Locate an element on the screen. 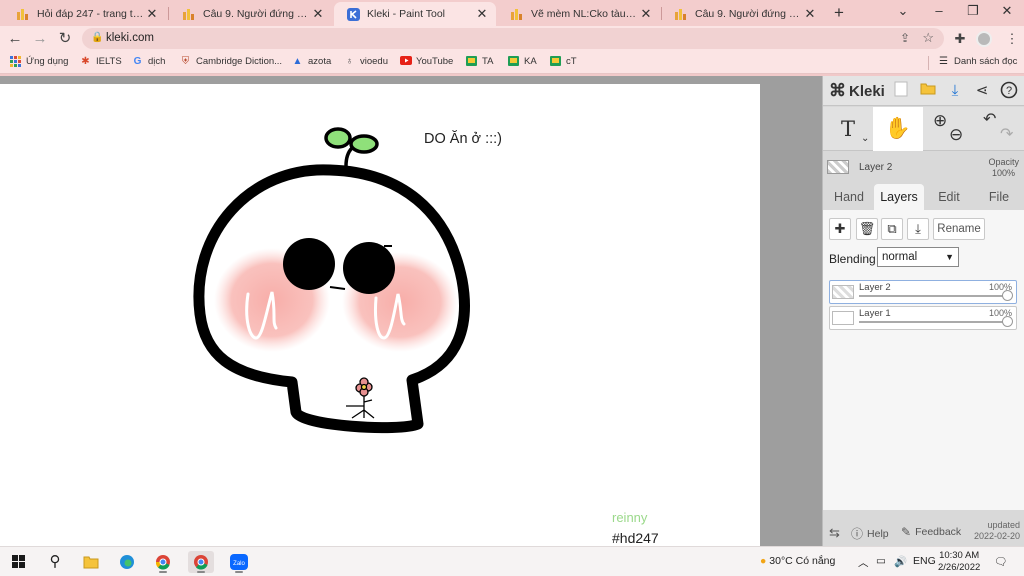  reload-icon: ↻ is located at coordinates (65, 39).